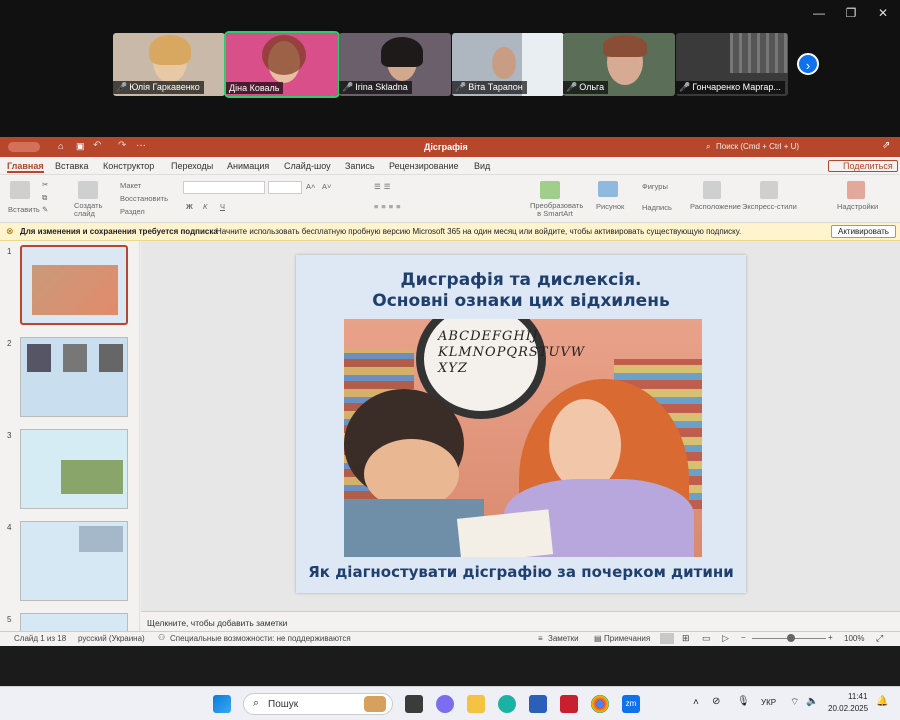 The width and height of the screenshot is (900, 720). Describe the element at coordinates (389, 206) in the screenshot. I see `align-icon: ≡≡≡≡` at that location.